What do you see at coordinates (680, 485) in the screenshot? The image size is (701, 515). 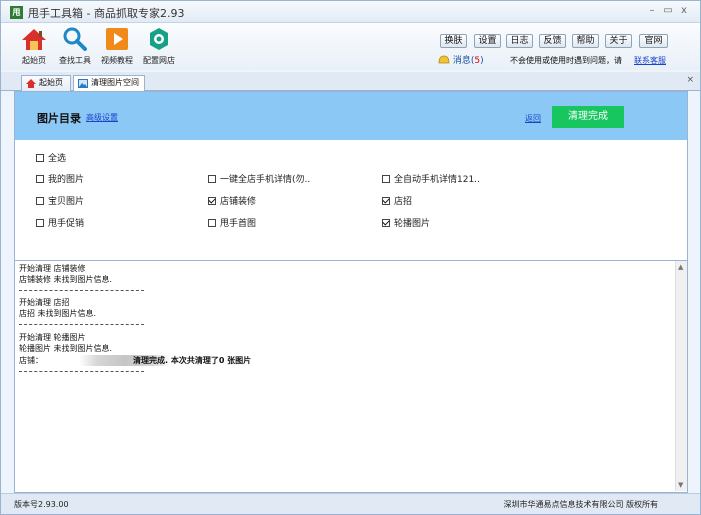 I see `scroll-down-icon: ▼` at bounding box center [680, 485].